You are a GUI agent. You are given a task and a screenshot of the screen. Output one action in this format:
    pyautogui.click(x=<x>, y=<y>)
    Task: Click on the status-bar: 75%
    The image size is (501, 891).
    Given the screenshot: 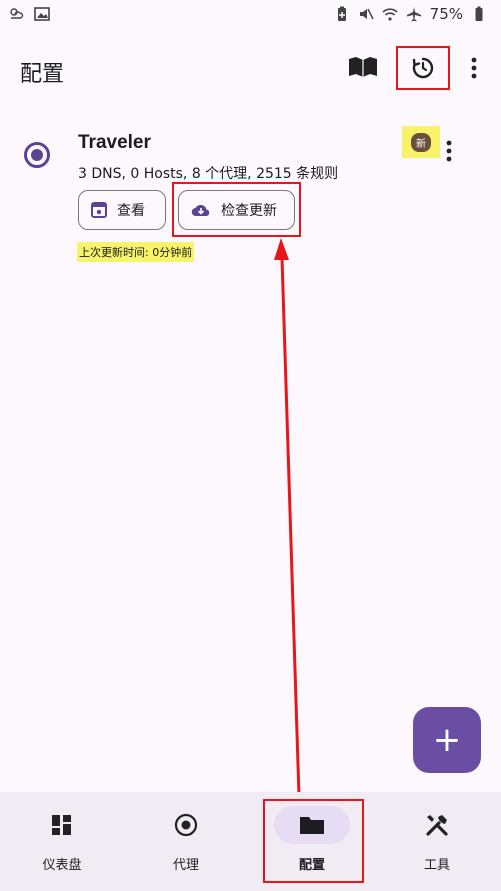 What is the action you would take?
    pyautogui.click(x=250, y=15)
    